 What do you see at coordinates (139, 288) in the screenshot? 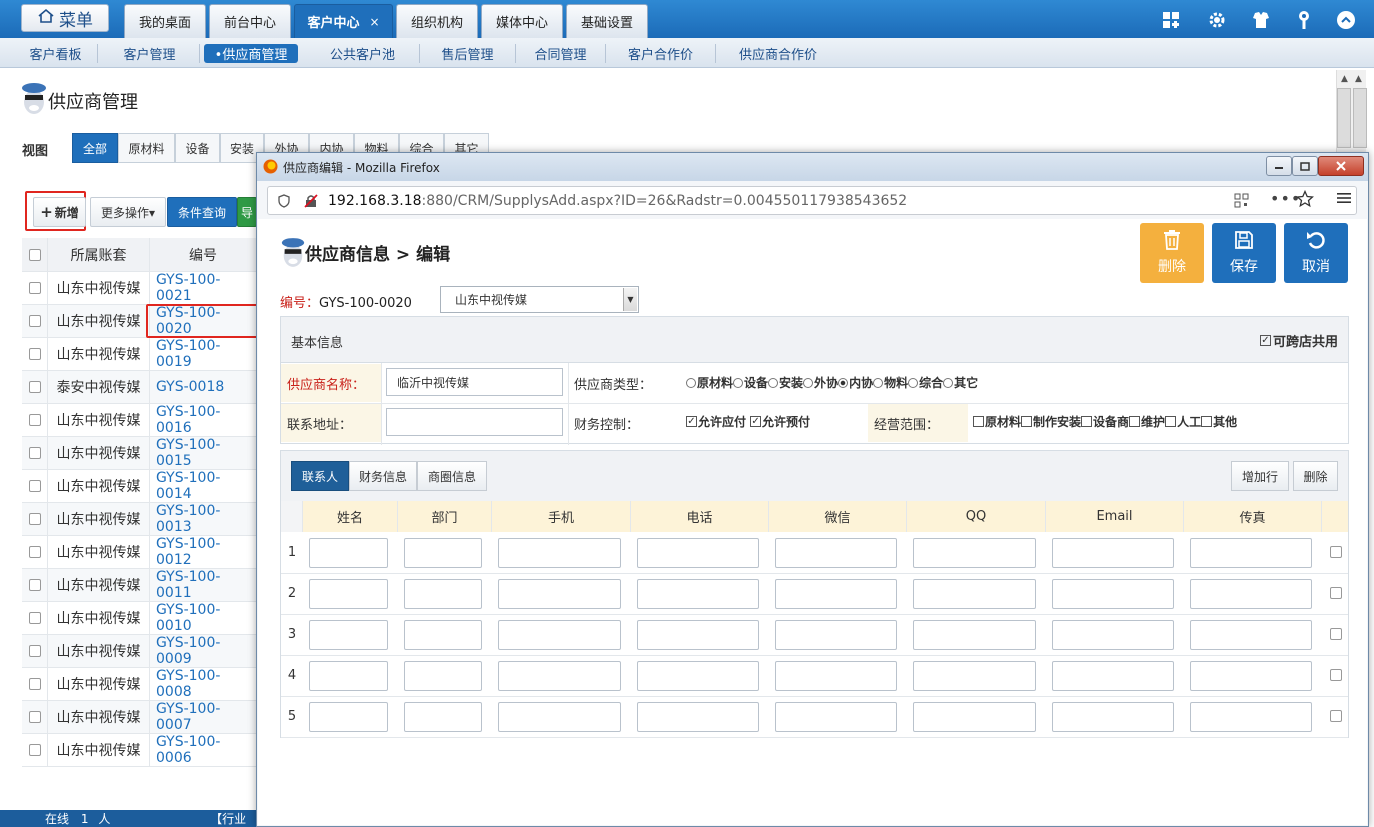
I see `table-row: 山东中视传媒 GYS-100-0021` at bounding box center [139, 288].